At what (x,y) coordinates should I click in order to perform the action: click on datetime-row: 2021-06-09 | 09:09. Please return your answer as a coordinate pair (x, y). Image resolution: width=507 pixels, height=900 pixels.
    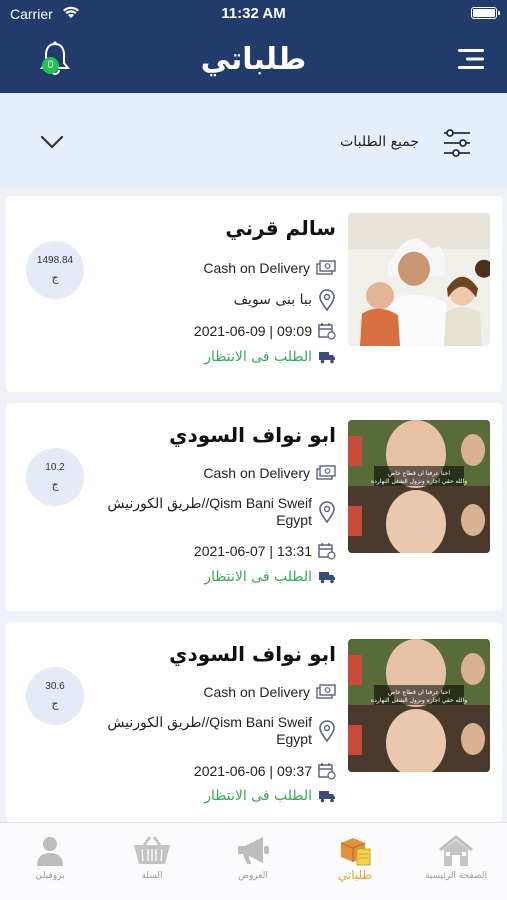
    Looking at the image, I should click on (265, 331).